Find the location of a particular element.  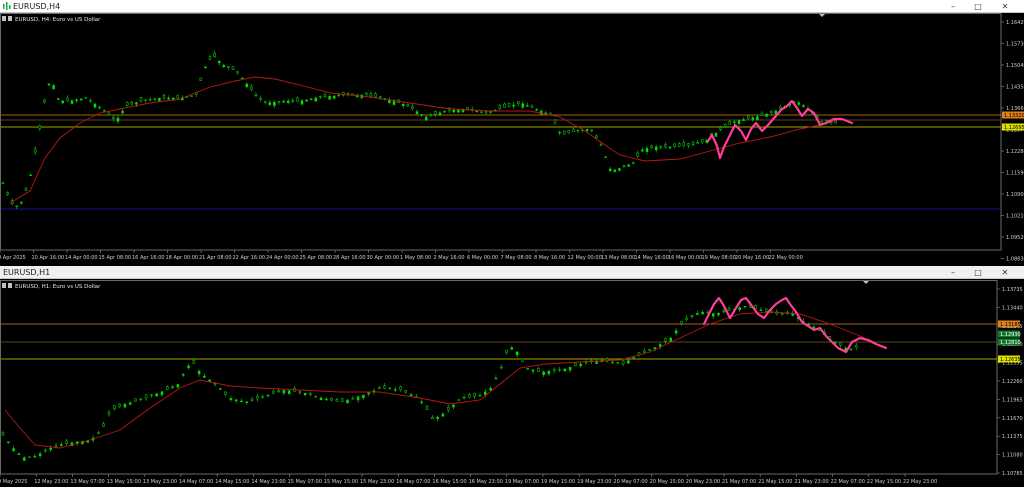

x-axis-label: 2 May 16:00 is located at coordinates (449, 258).